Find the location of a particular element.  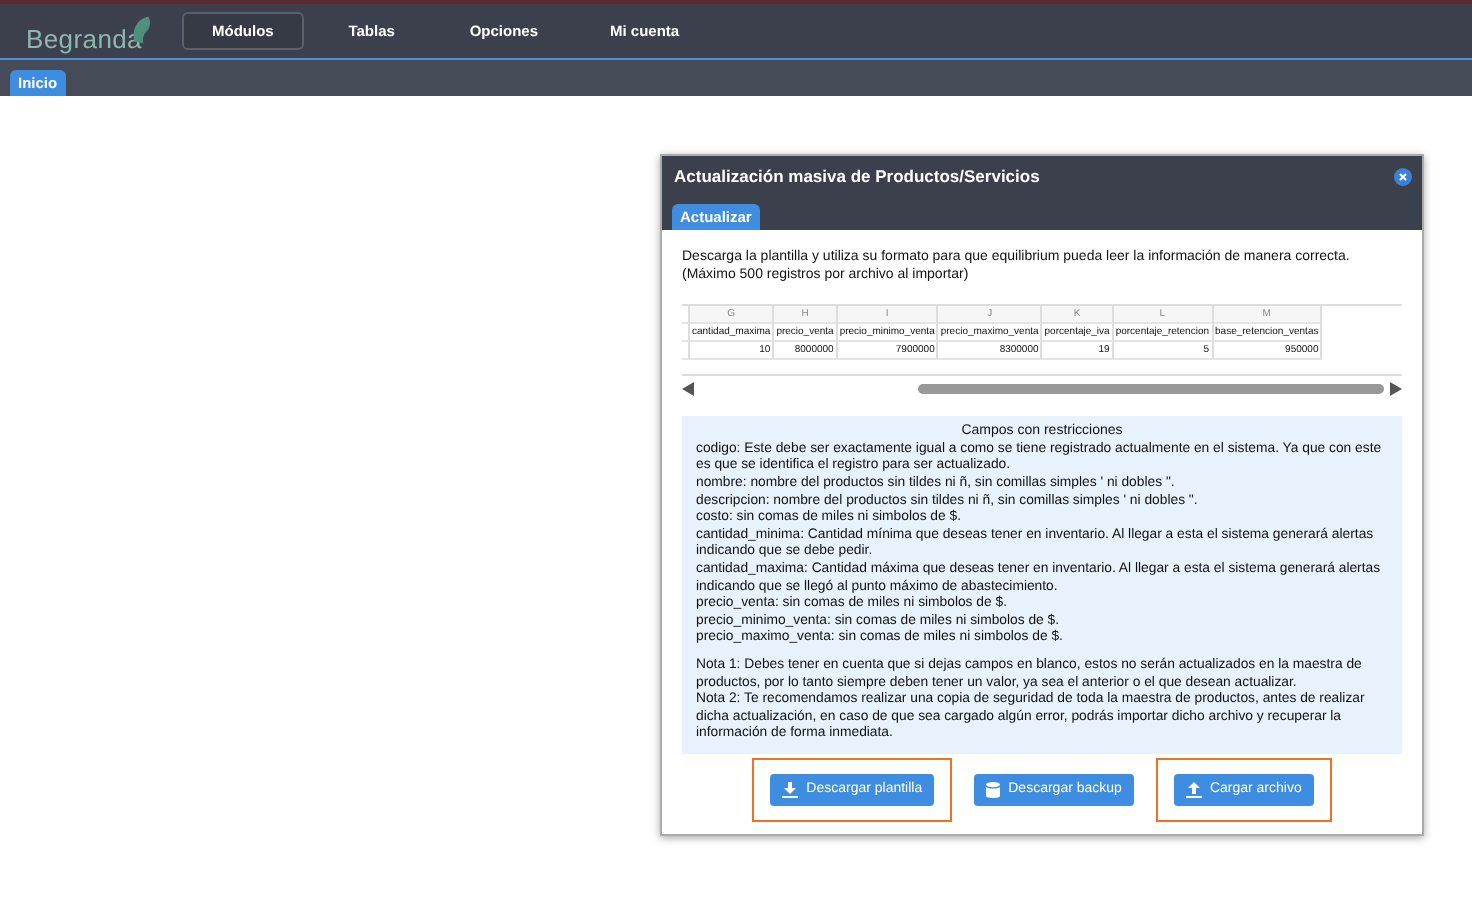

scroll-right-icon is located at coordinates (1396, 389).